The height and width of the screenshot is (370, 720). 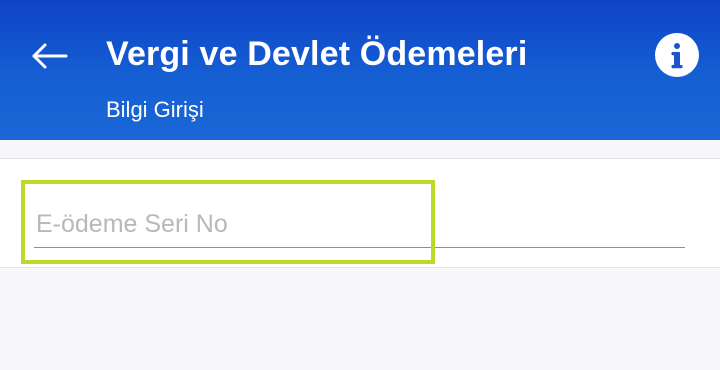 I want to click on page-title: Vergi ve Devlet Ödemeleri, so click(x=317, y=54).